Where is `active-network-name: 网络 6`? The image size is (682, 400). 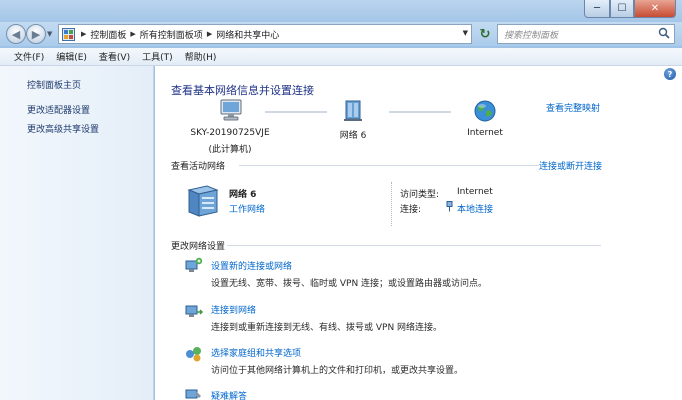 active-network-name: 网络 6 is located at coordinates (243, 195).